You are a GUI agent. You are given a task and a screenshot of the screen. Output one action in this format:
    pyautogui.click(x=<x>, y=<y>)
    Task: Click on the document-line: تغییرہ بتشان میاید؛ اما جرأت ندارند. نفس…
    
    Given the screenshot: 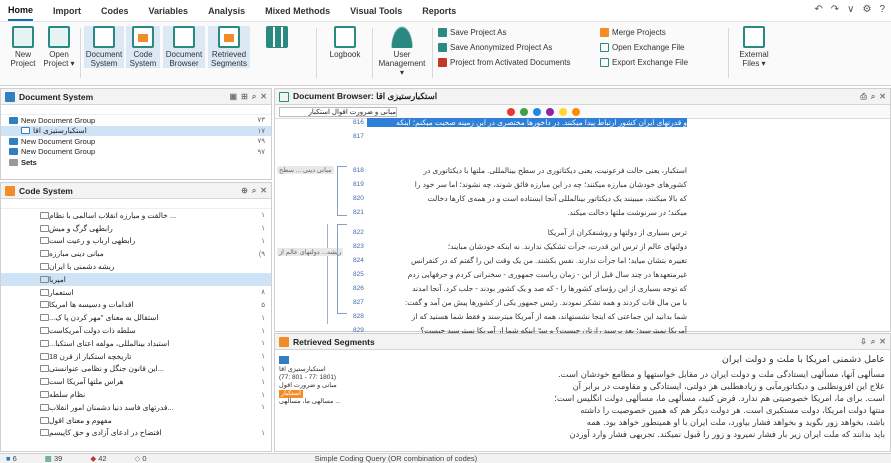 What is the action you would take?
    pyautogui.click(x=527, y=260)
    